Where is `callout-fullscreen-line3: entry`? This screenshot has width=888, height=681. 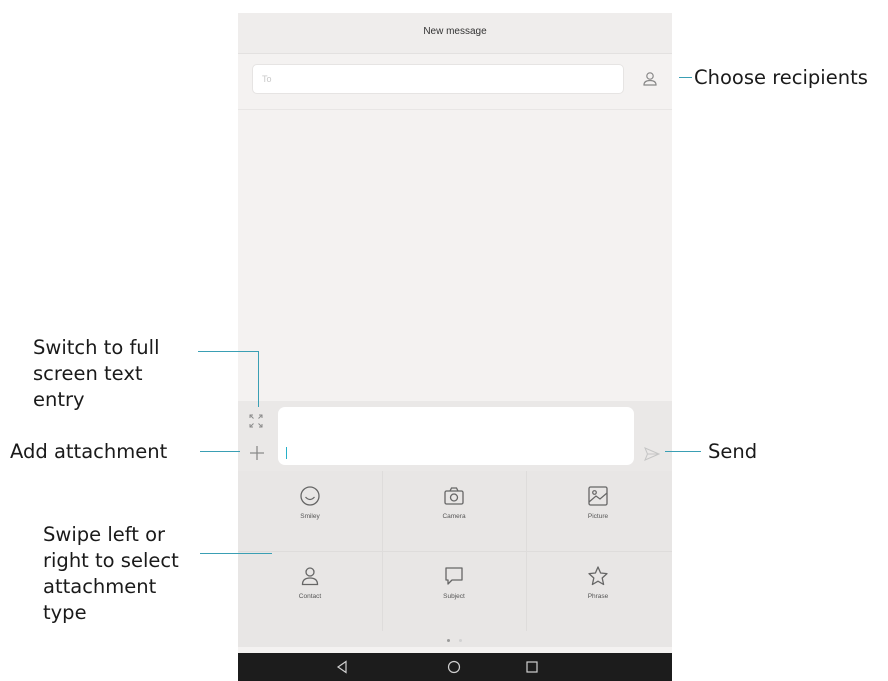
callout-fullscreen-line3: entry is located at coordinates (59, 399).